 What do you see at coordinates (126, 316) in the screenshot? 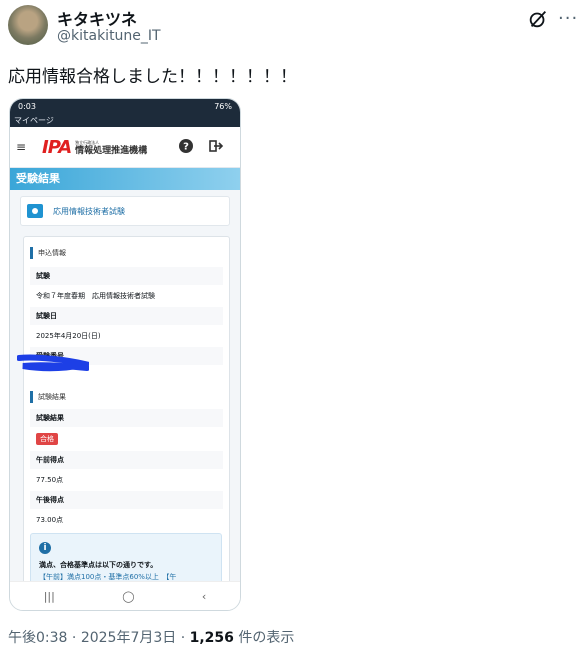
I see `date-label: 試験日` at bounding box center [126, 316].